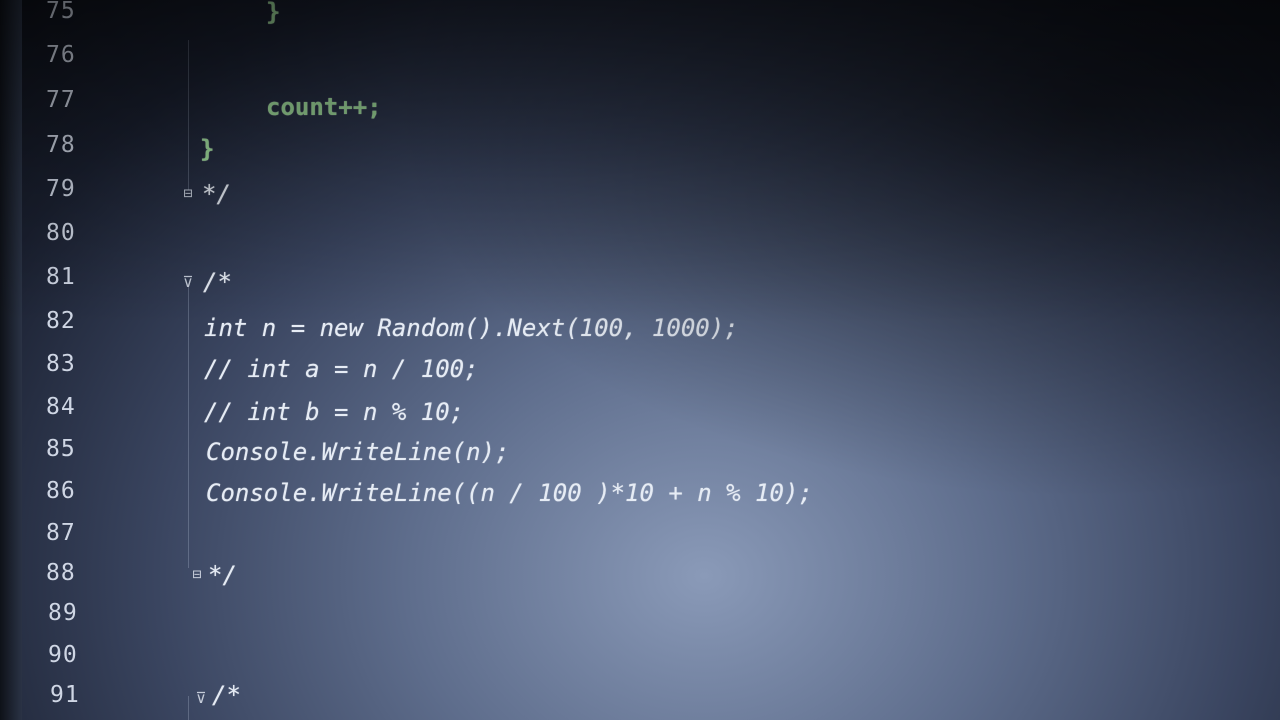  I want to click on code-text: int n = new Random().Next(100, 1000);, so click(471, 328).